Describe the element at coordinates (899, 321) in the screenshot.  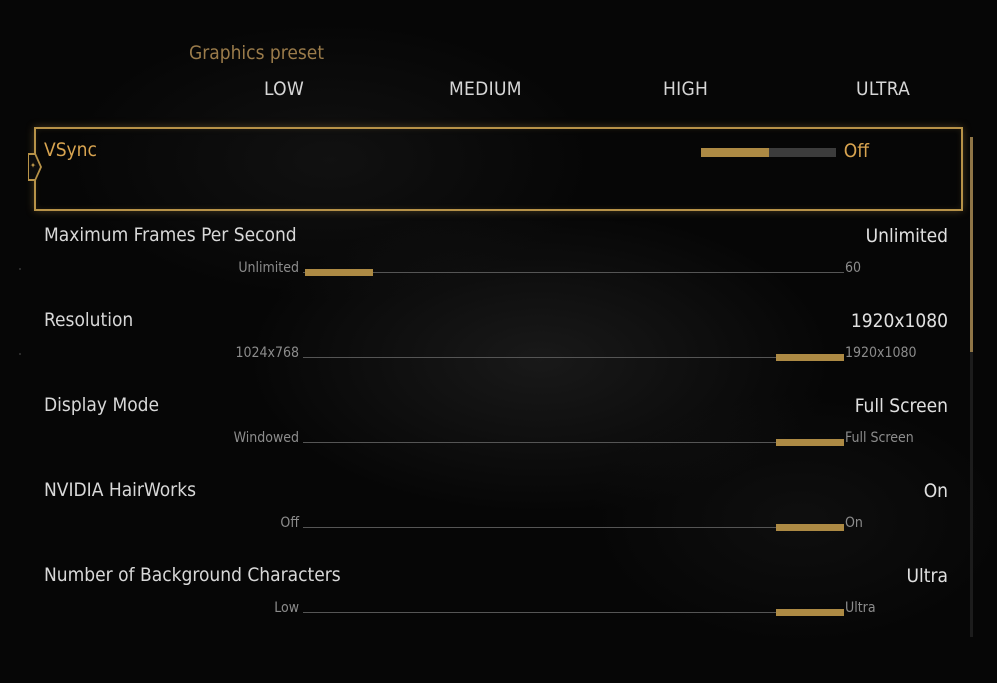
I see `setting-value: 1920x1080` at that location.